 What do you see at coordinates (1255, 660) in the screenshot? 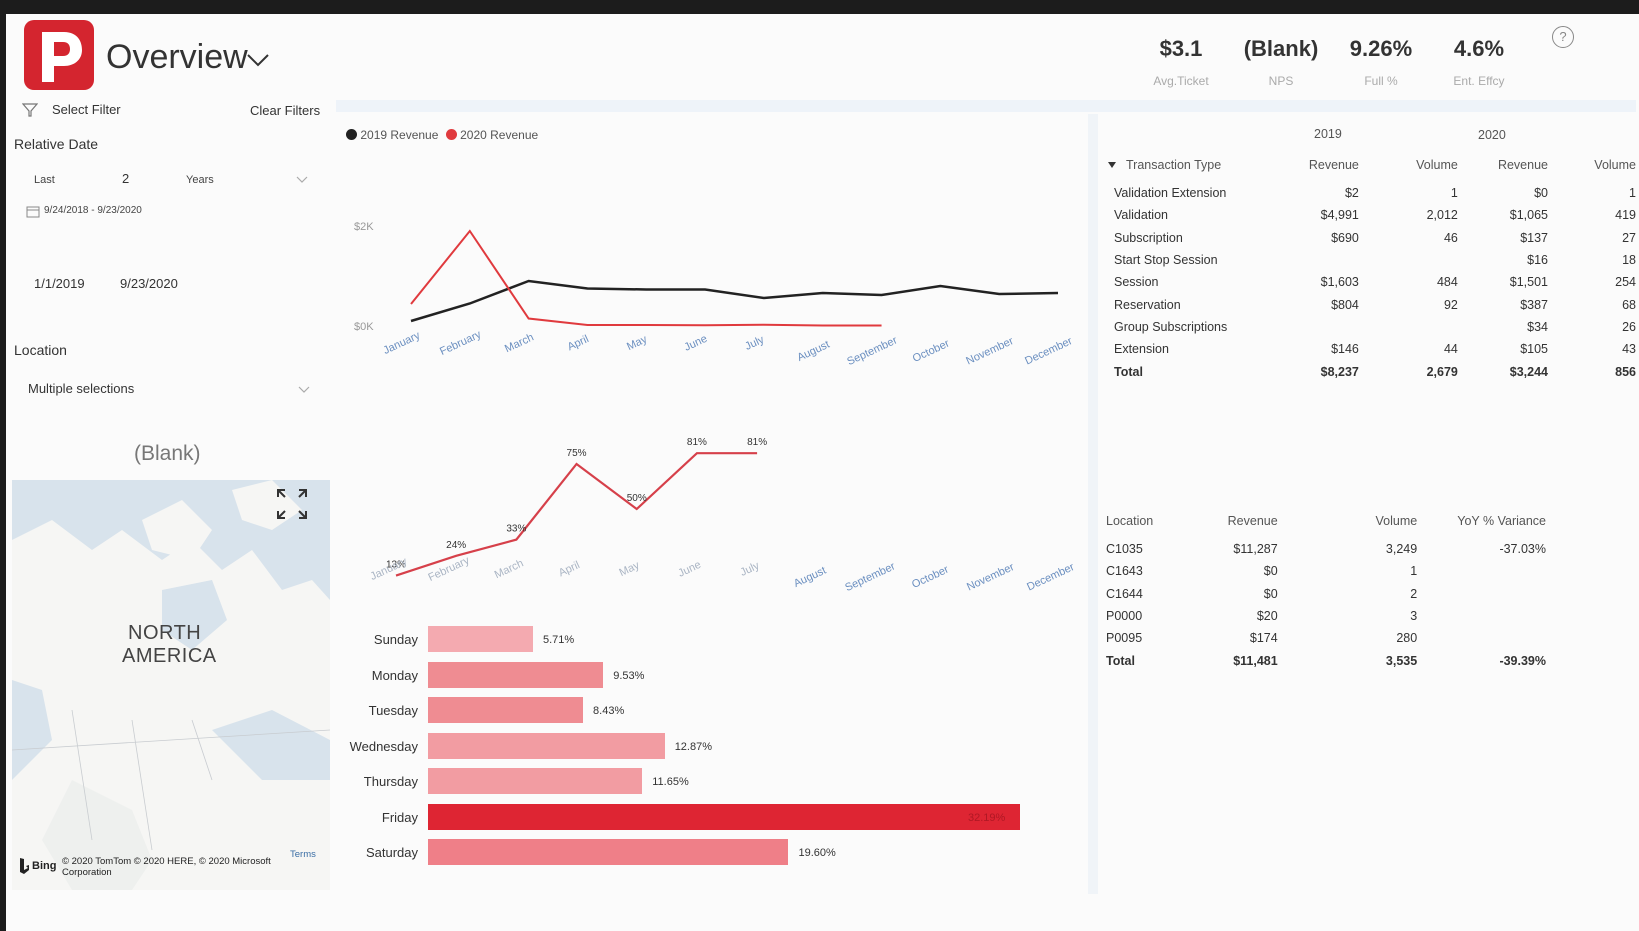
I see `loc-total-cell: $11,481` at bounding box center [1255, 660].